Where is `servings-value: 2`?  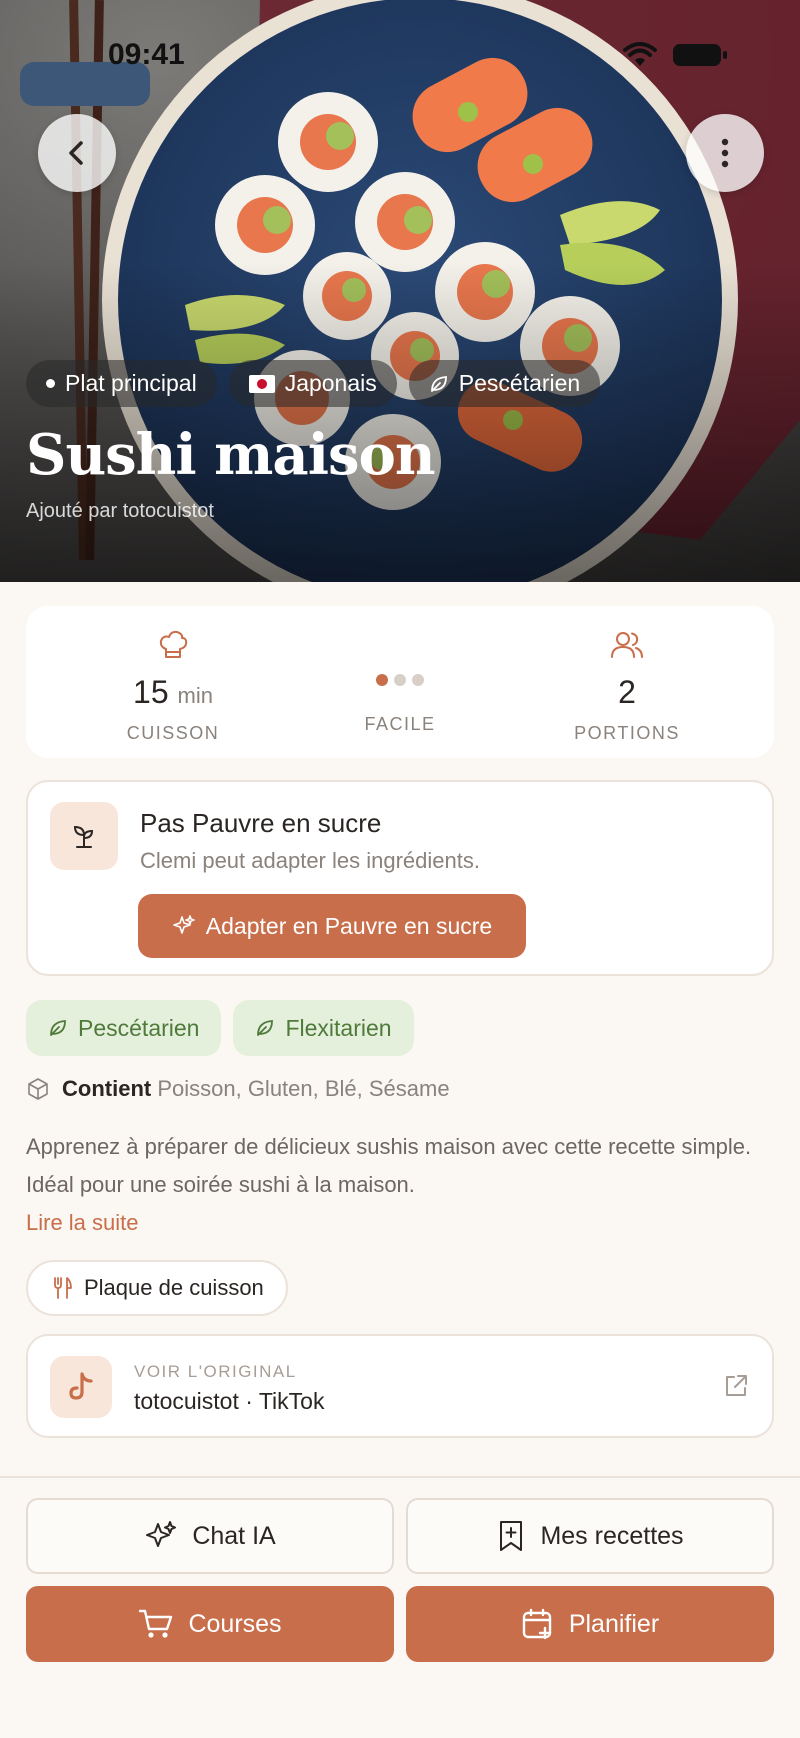 servings-value: 2 is located at coordinates (627, 692).